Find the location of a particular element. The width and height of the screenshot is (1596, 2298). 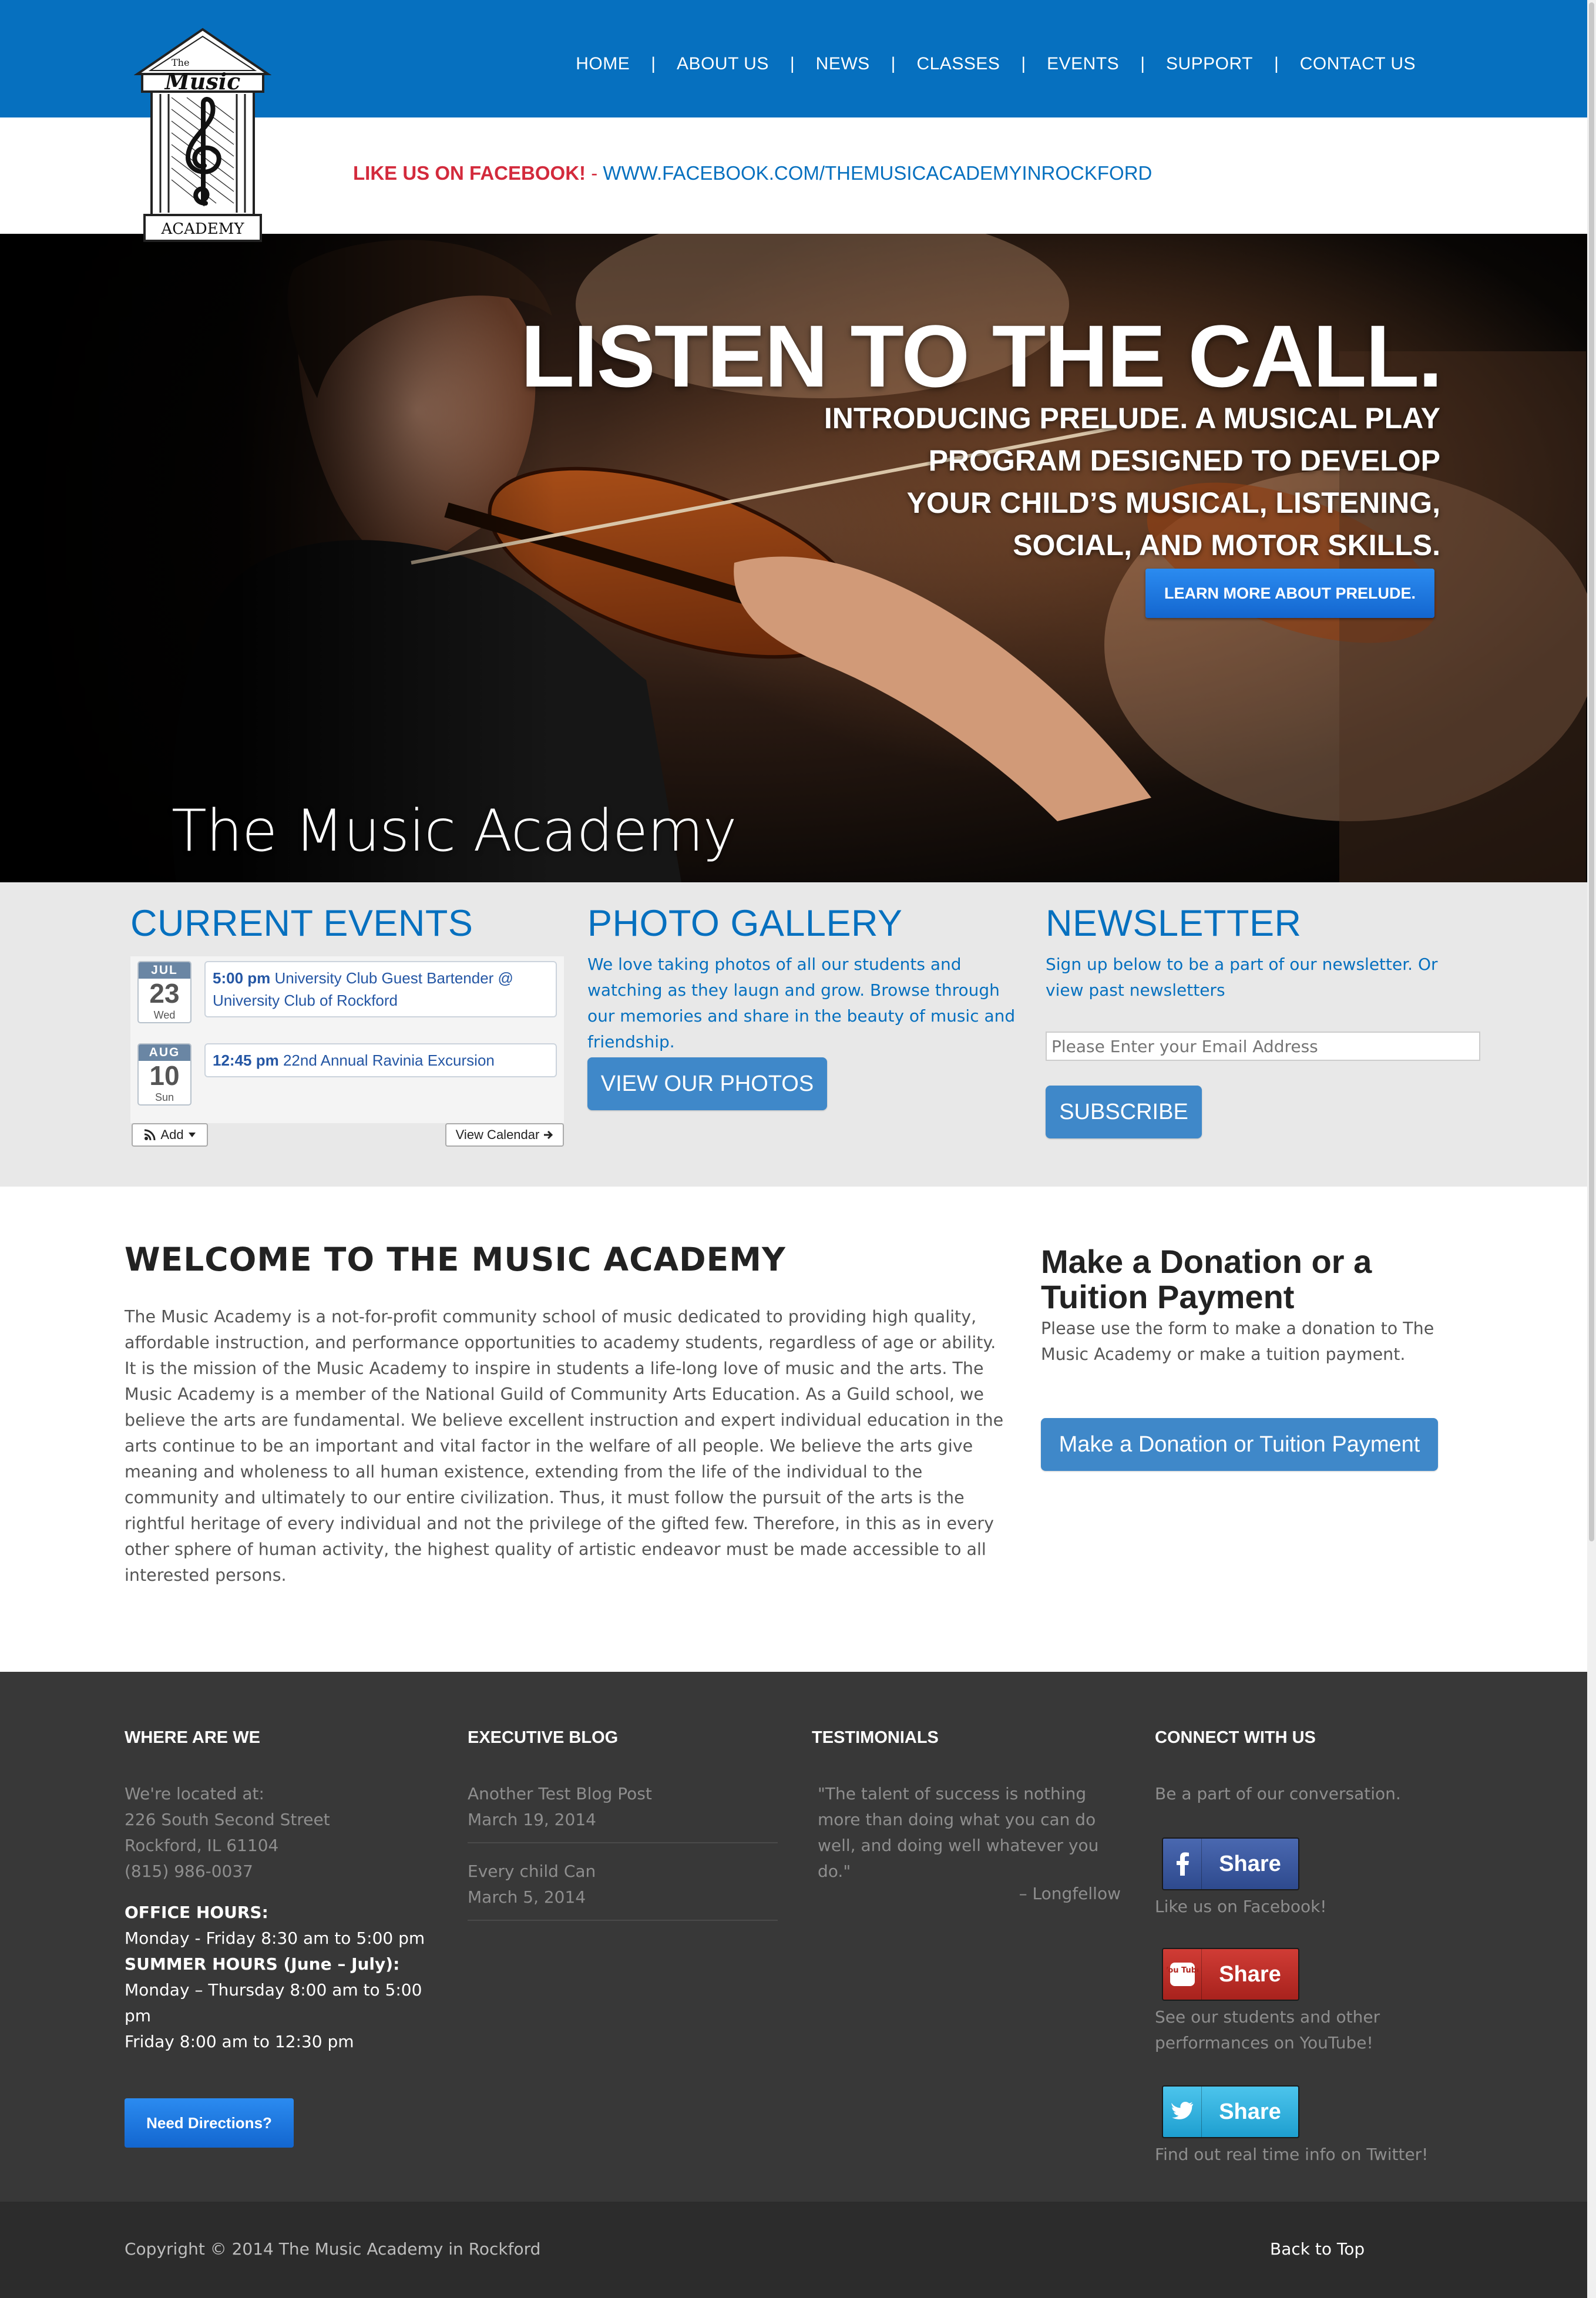

date-day: 10 is located at coordinates (164, 1076).